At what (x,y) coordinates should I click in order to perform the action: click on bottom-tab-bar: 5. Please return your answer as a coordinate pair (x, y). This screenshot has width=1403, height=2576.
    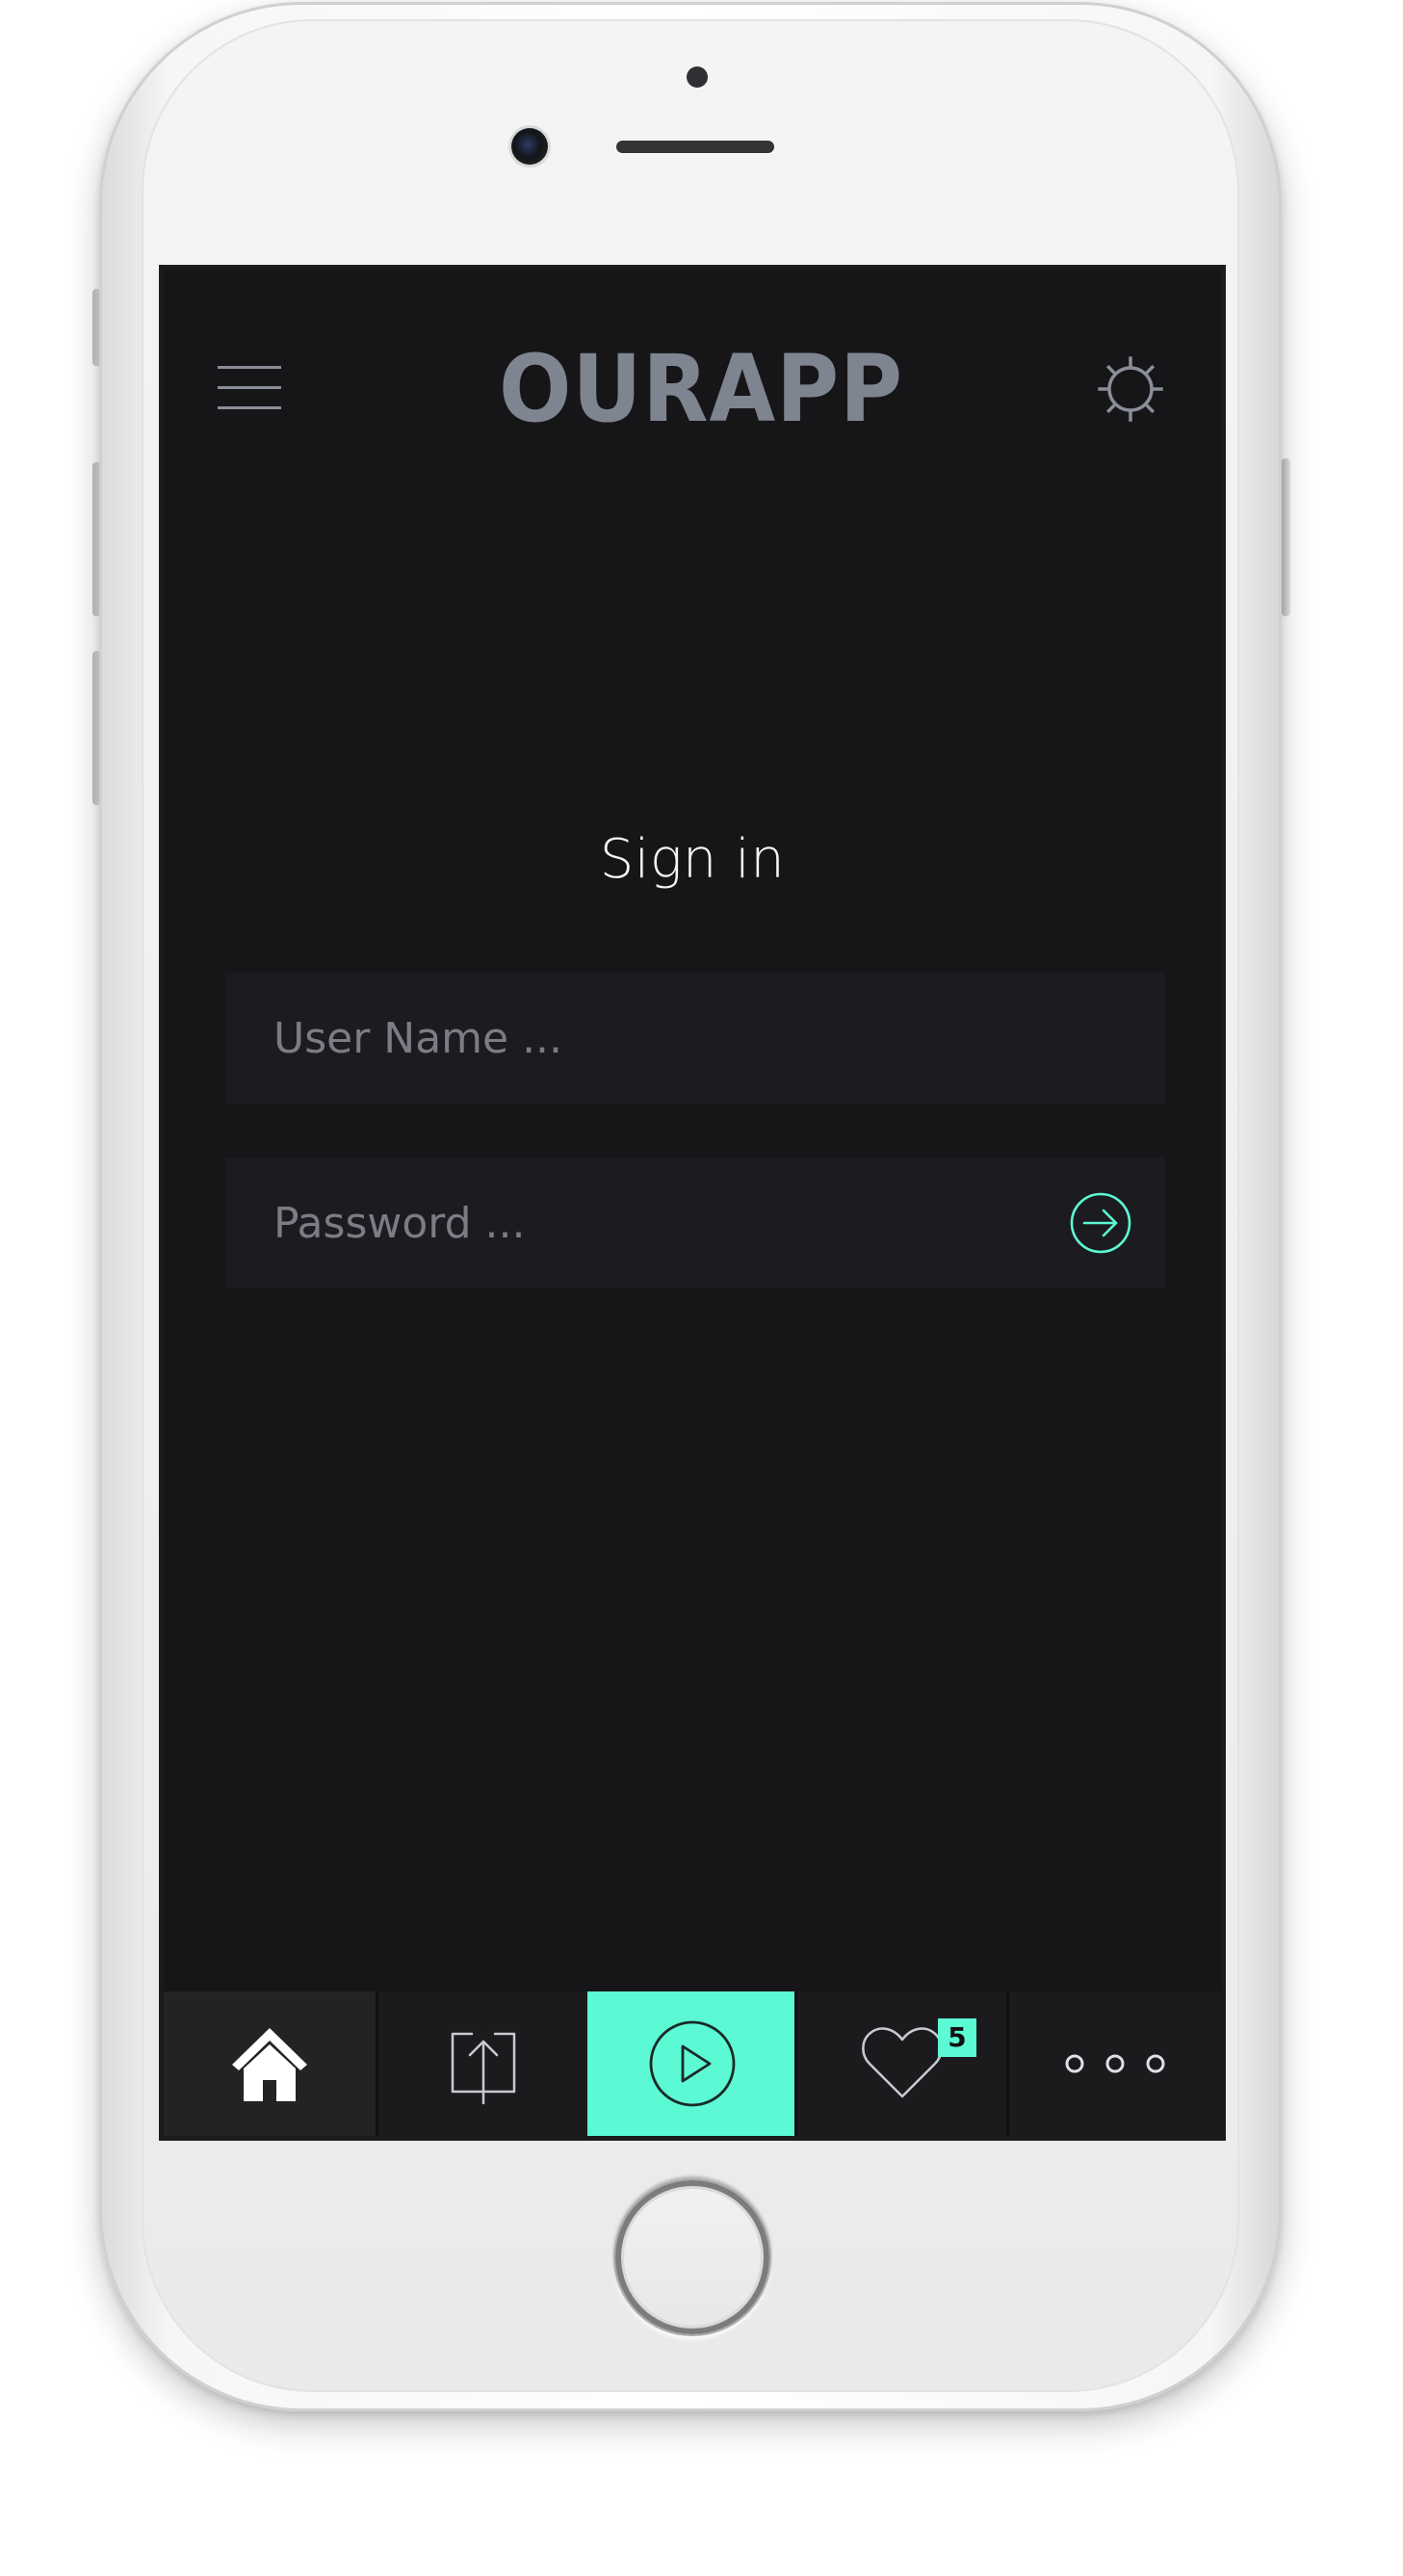
    Looking at the image, I should click on (692, 2063).